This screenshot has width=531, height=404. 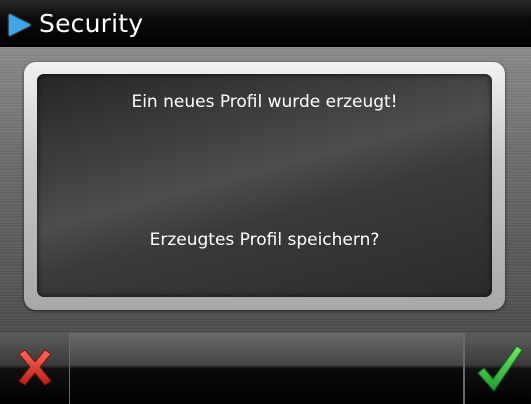 I want to click on dialog-question: Erzeugtes Profil speichern?, so click(x=264, y=240).